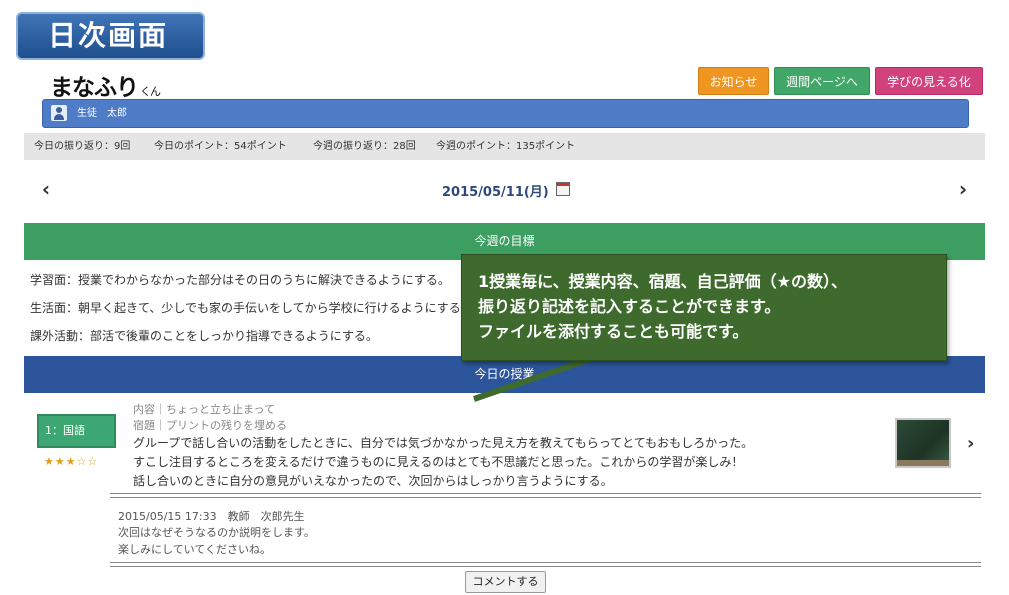  I want to click on week-points-stat: 今週のポイント：135ポイント, so click(506, 146).